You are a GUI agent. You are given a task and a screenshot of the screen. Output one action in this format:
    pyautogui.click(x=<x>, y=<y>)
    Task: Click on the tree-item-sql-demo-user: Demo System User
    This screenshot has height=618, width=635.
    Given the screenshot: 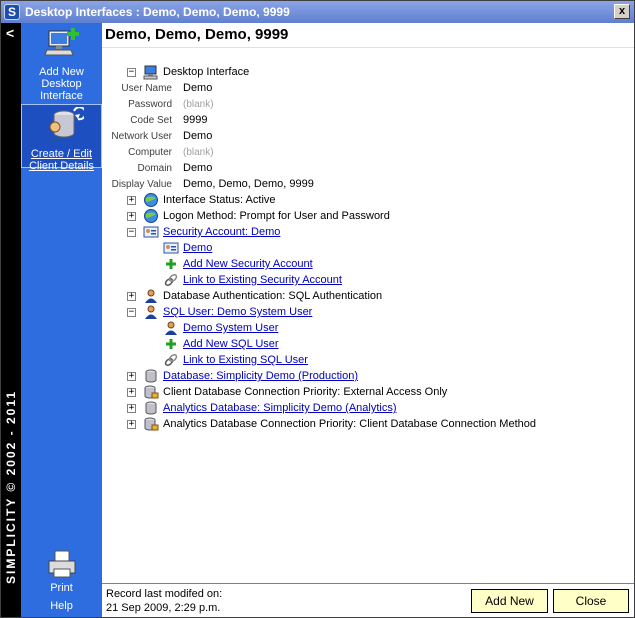 What is the action you would take?
    pyautogui.click(x=220, y=328)
    